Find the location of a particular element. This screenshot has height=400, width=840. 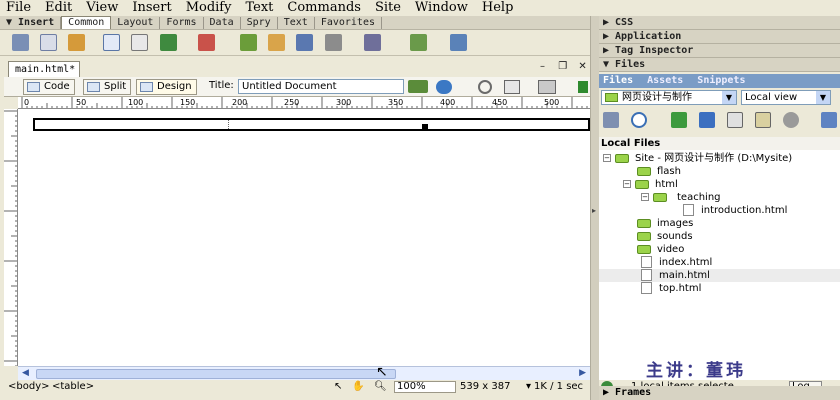

menu-text: Text is located at coordinates (259, 8).